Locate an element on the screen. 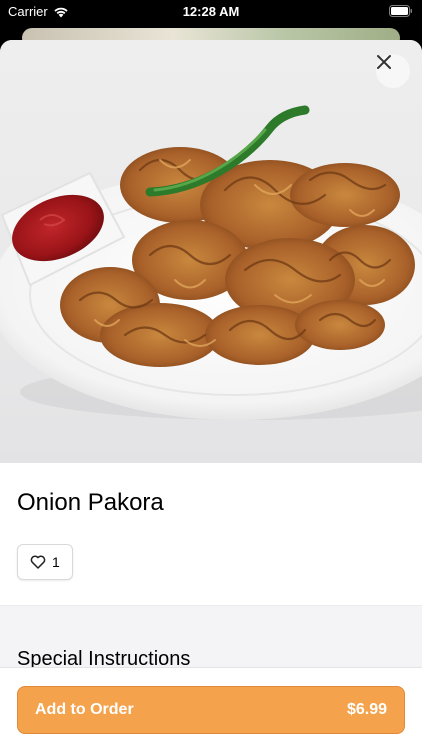 The height and width of the screenshot is (750, 422). like-count: 1 is located at coordinates (56, 562).